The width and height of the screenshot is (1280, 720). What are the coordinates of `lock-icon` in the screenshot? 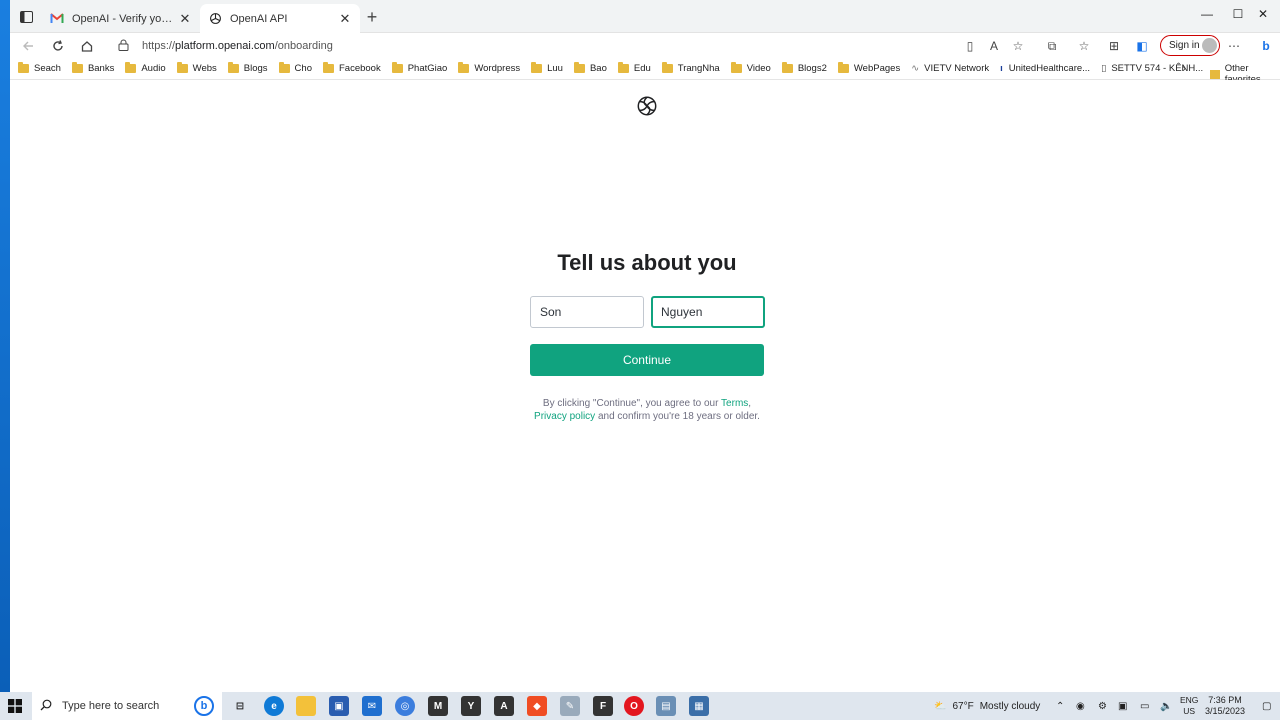 It's located at (125, 46).